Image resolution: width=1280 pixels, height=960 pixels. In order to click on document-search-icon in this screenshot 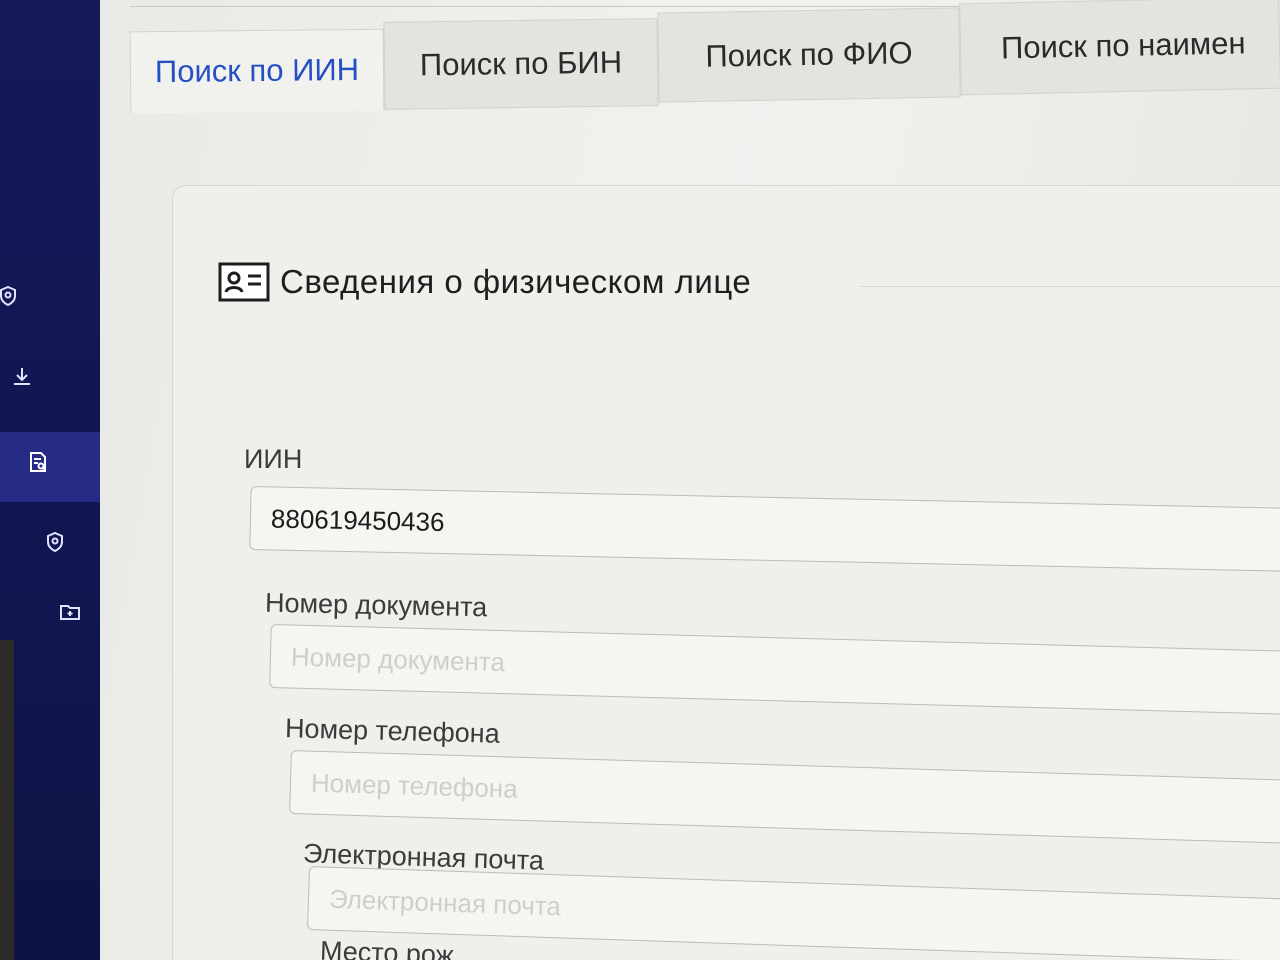, I will do `click(38, 462)`.